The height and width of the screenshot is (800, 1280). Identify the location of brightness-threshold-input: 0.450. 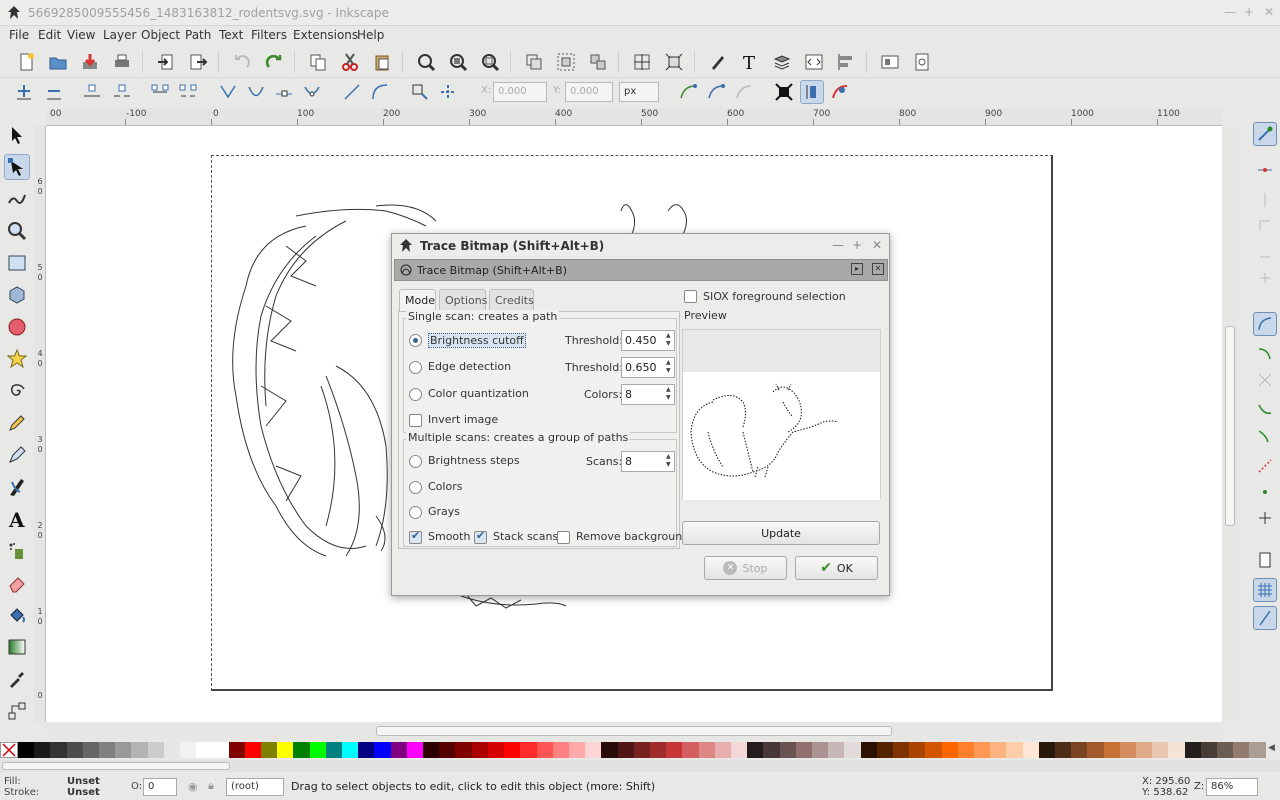
(648, 340).